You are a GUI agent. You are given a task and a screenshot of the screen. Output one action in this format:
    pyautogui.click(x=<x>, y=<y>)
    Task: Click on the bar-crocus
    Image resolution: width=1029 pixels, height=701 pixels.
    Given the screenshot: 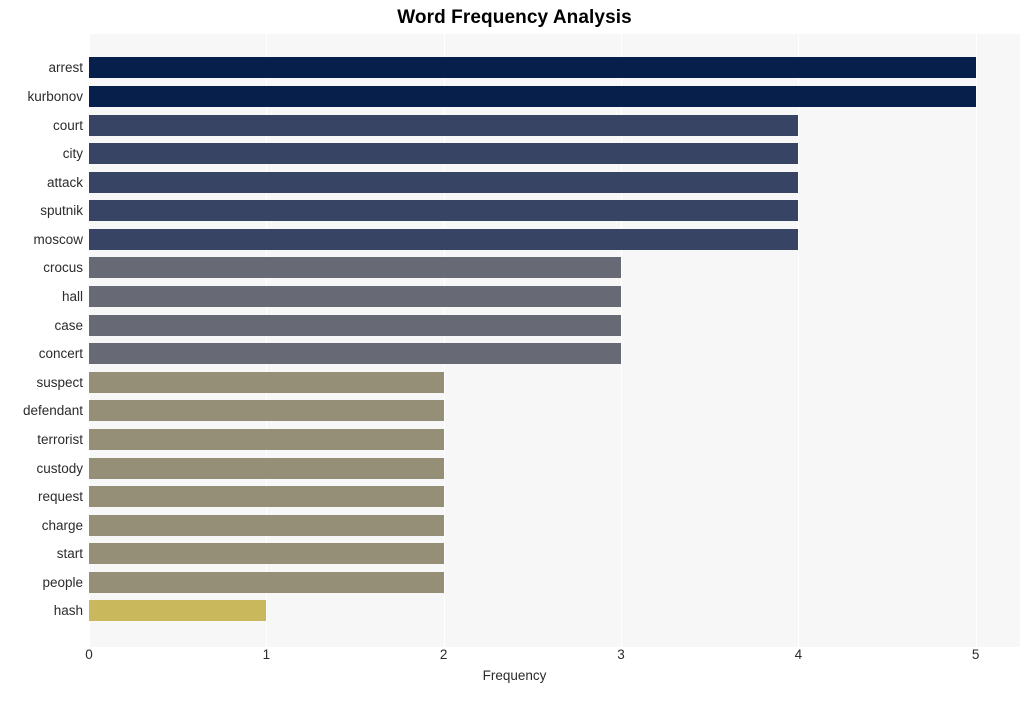 What is the action you would take?
    pyautogui.click(x=355, y=268)
    